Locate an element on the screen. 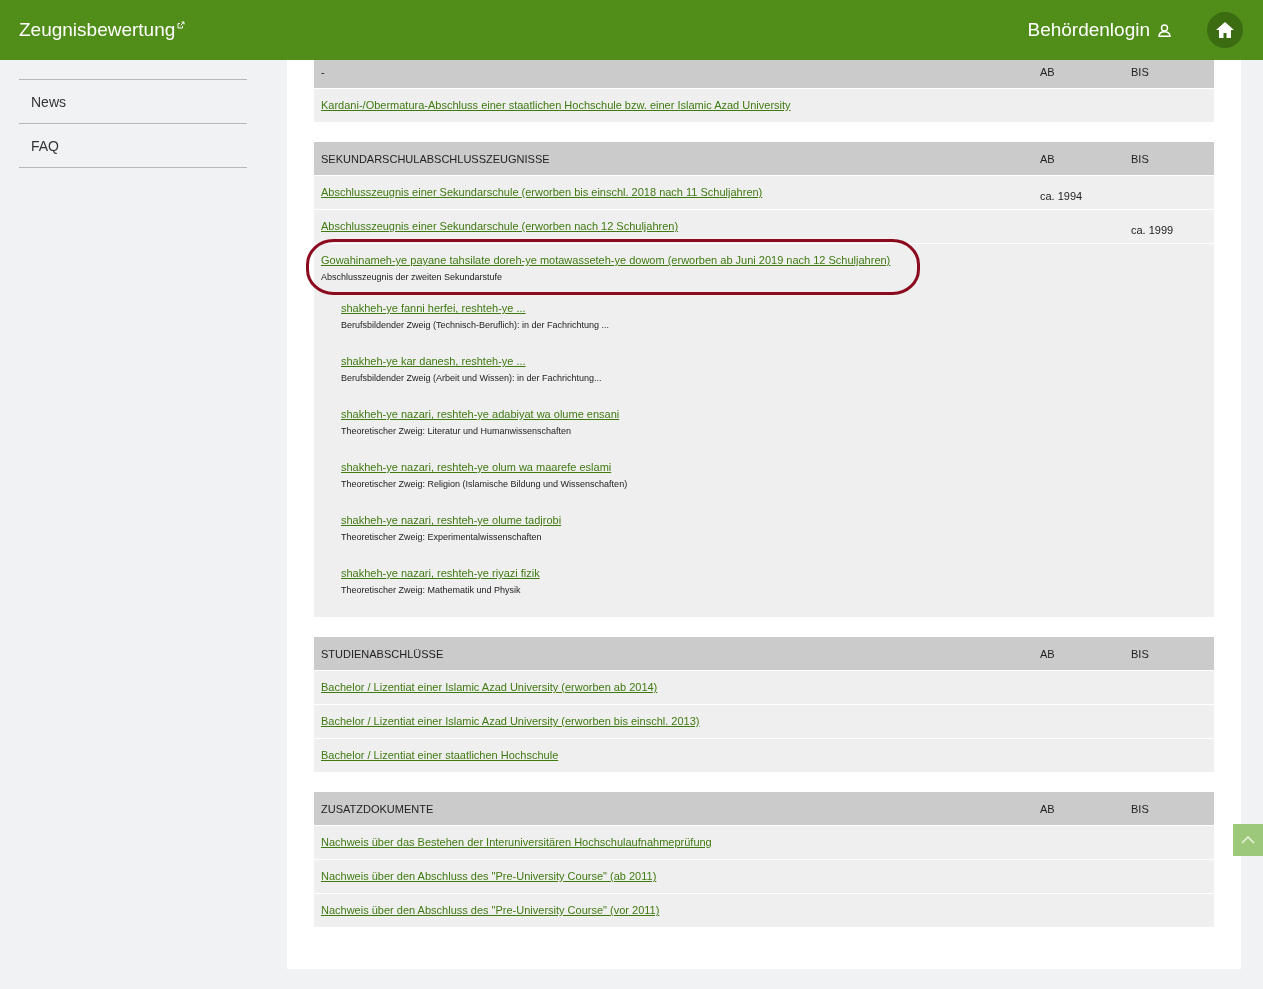 This screenshot has height=989, width=1263. document-link: Bachelor / Lizentiat einer Islamic Azad University (erworben ab 2014) is located at coordinates (489, 687).